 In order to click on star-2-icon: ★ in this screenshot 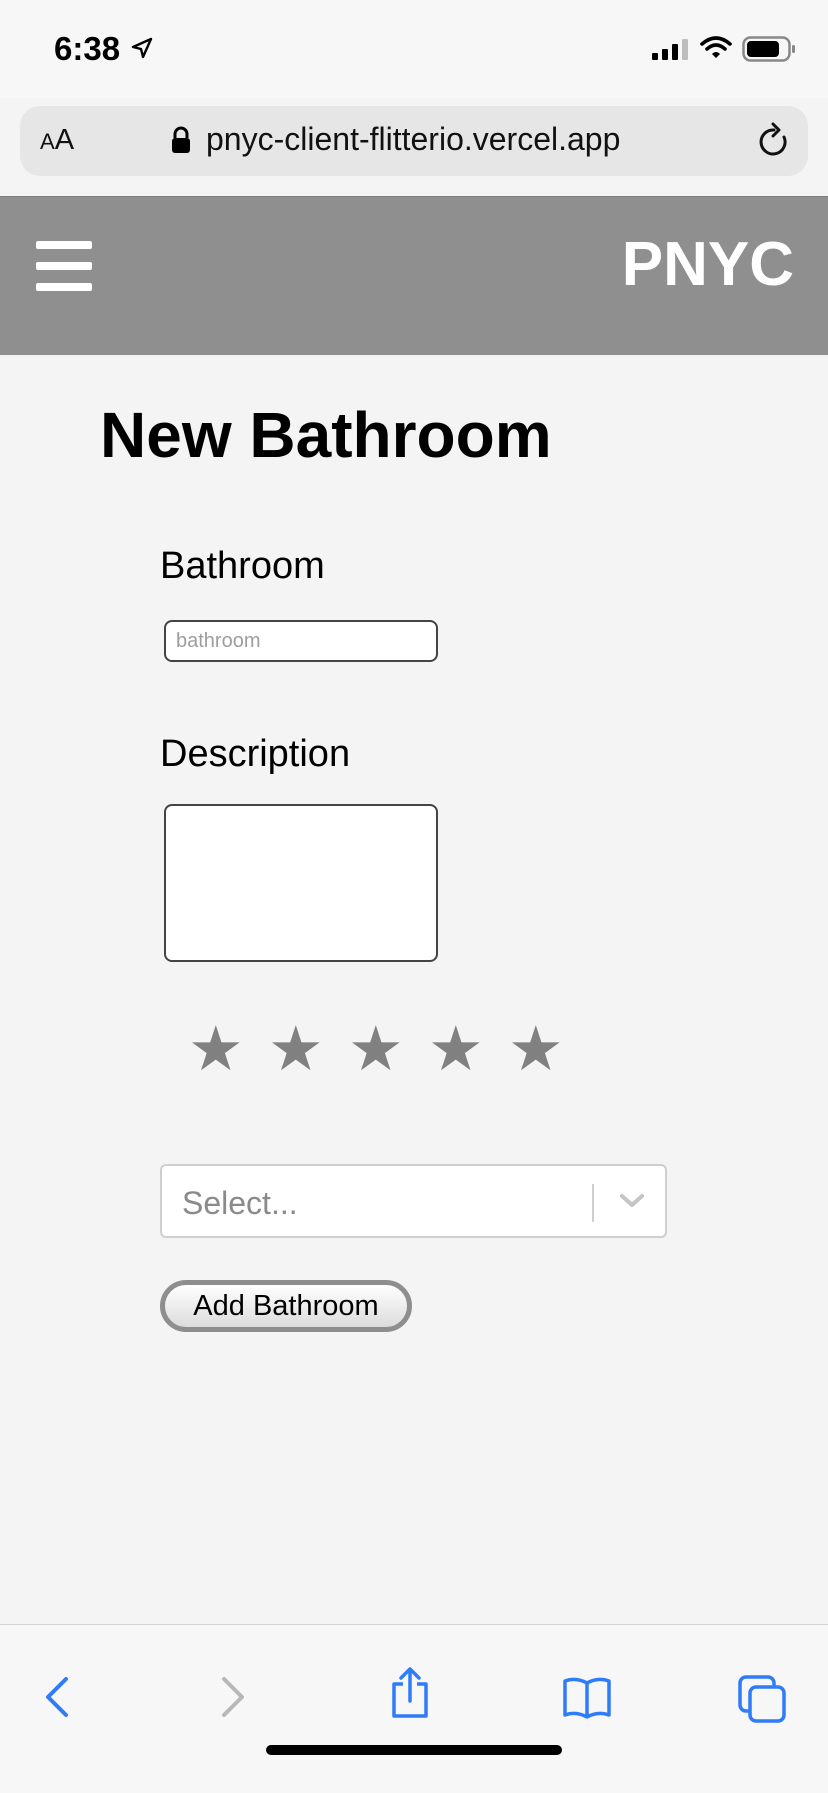, I will do `click(308, 1048)`.